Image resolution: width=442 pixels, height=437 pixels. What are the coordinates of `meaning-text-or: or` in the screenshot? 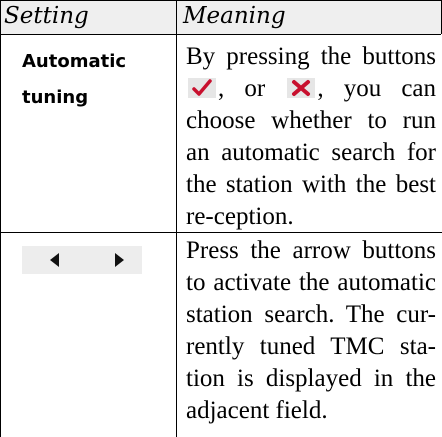 It's located at (255, 88).